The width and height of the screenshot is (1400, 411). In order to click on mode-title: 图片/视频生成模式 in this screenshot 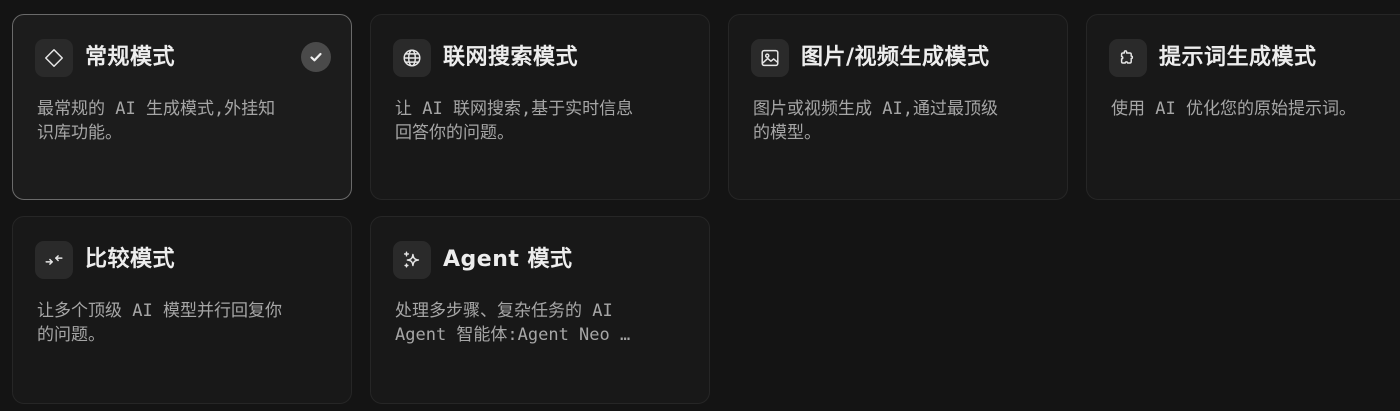, I will do `click(895, 57)`.